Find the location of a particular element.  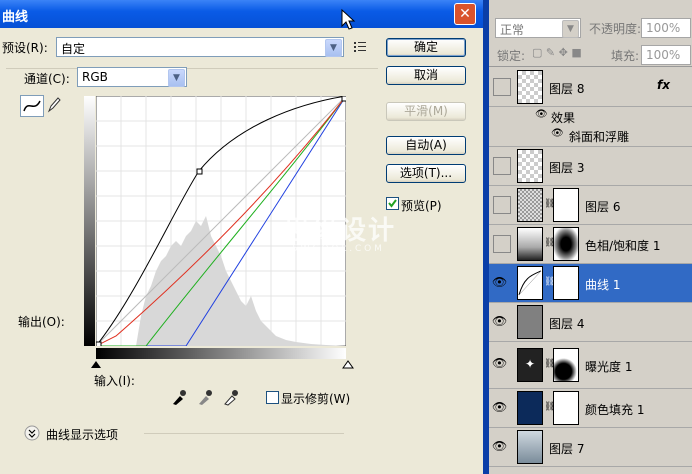

fx-icon: fx is located at coordinates (663, 85).